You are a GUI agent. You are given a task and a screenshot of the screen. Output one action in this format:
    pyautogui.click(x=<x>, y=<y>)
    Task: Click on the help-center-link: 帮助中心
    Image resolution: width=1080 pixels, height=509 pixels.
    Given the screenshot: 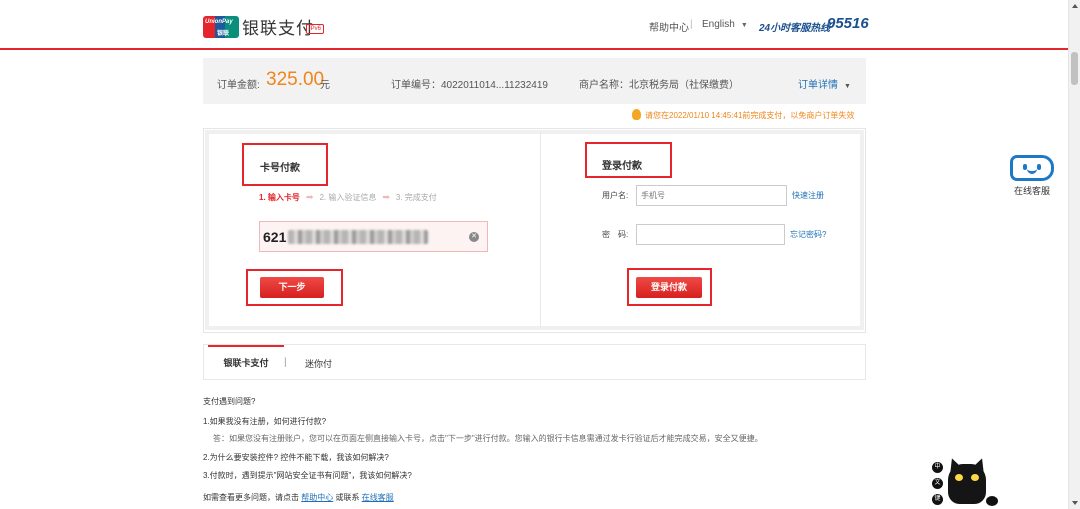 What is the action you would take?
    pyautogui.click(x=669, y=26)
    